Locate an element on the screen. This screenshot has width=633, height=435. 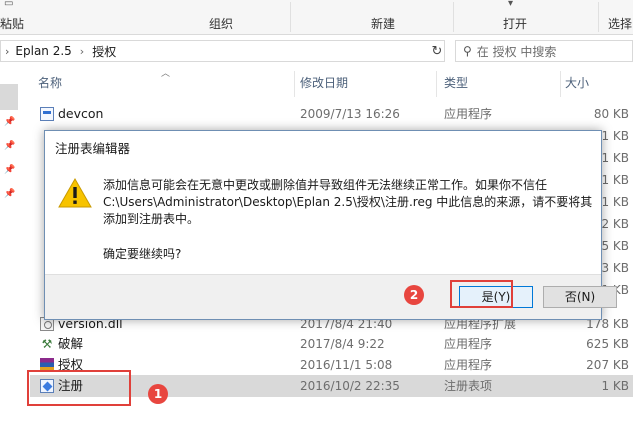
refresh-icon: ↻ is located at coordinates (437, 52).